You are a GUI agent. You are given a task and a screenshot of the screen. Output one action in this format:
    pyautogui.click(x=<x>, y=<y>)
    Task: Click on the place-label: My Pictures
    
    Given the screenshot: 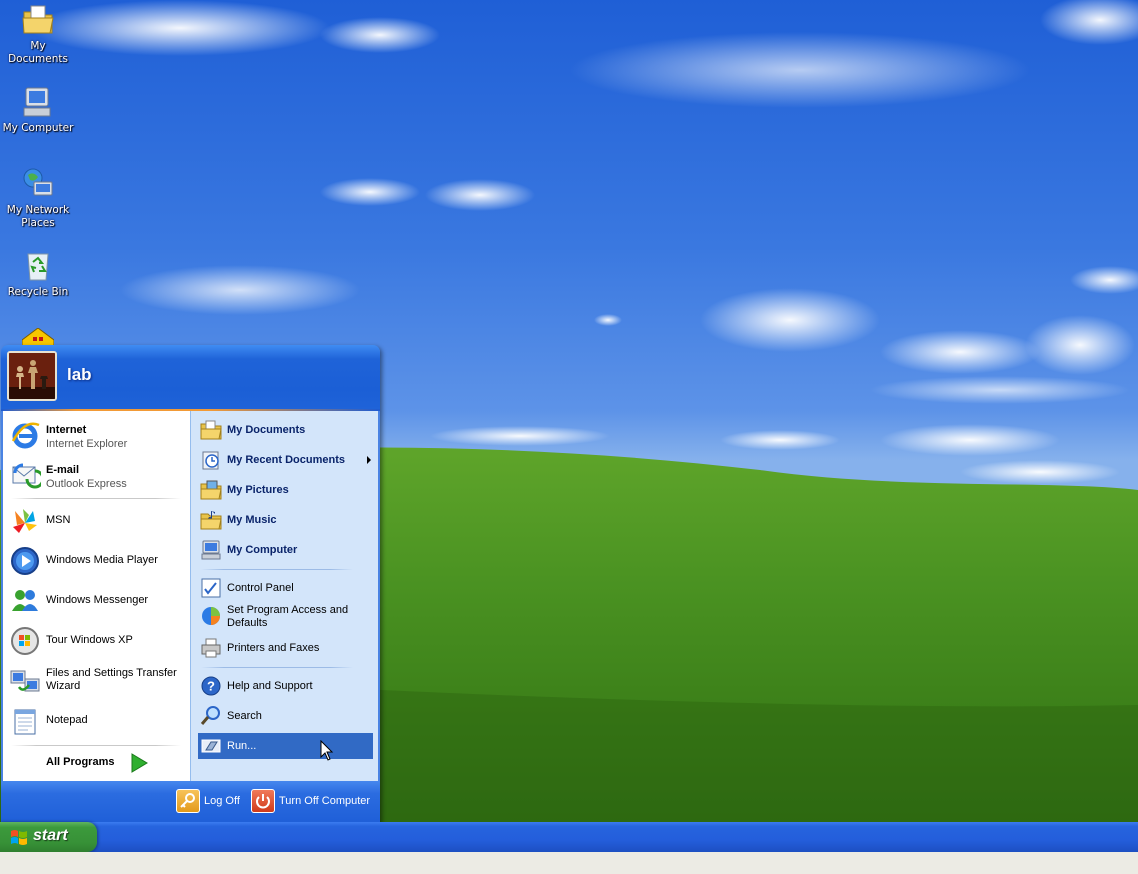 What is the action you would take?
    pyautogui.click(x=258, y=490)
    